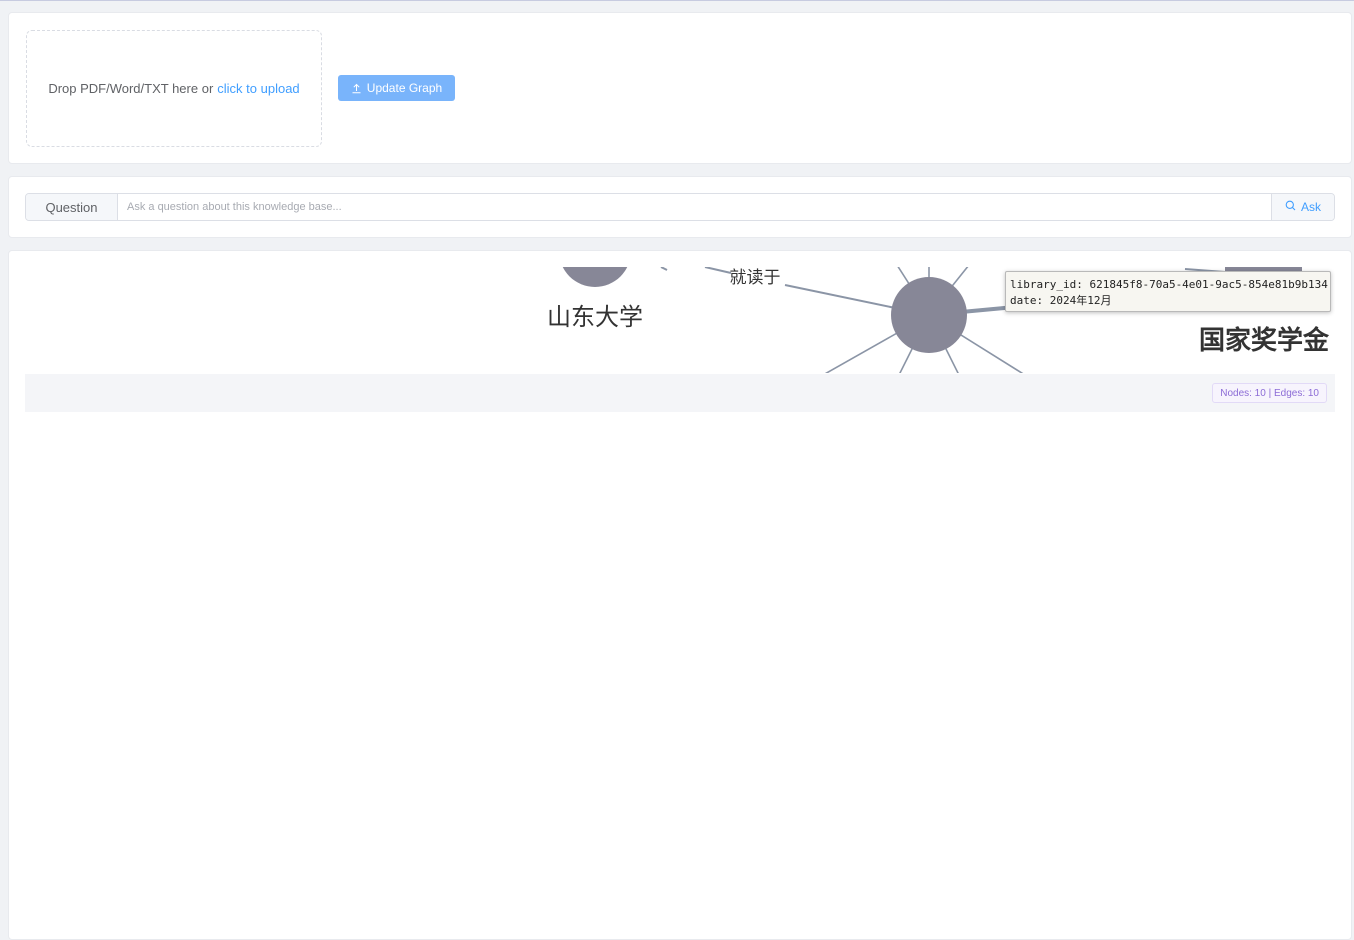 This screenshot has width=1354, height=940. Describe the element at coordinates (356, 88) in the screenshot. I see `upload-icon` at that location.